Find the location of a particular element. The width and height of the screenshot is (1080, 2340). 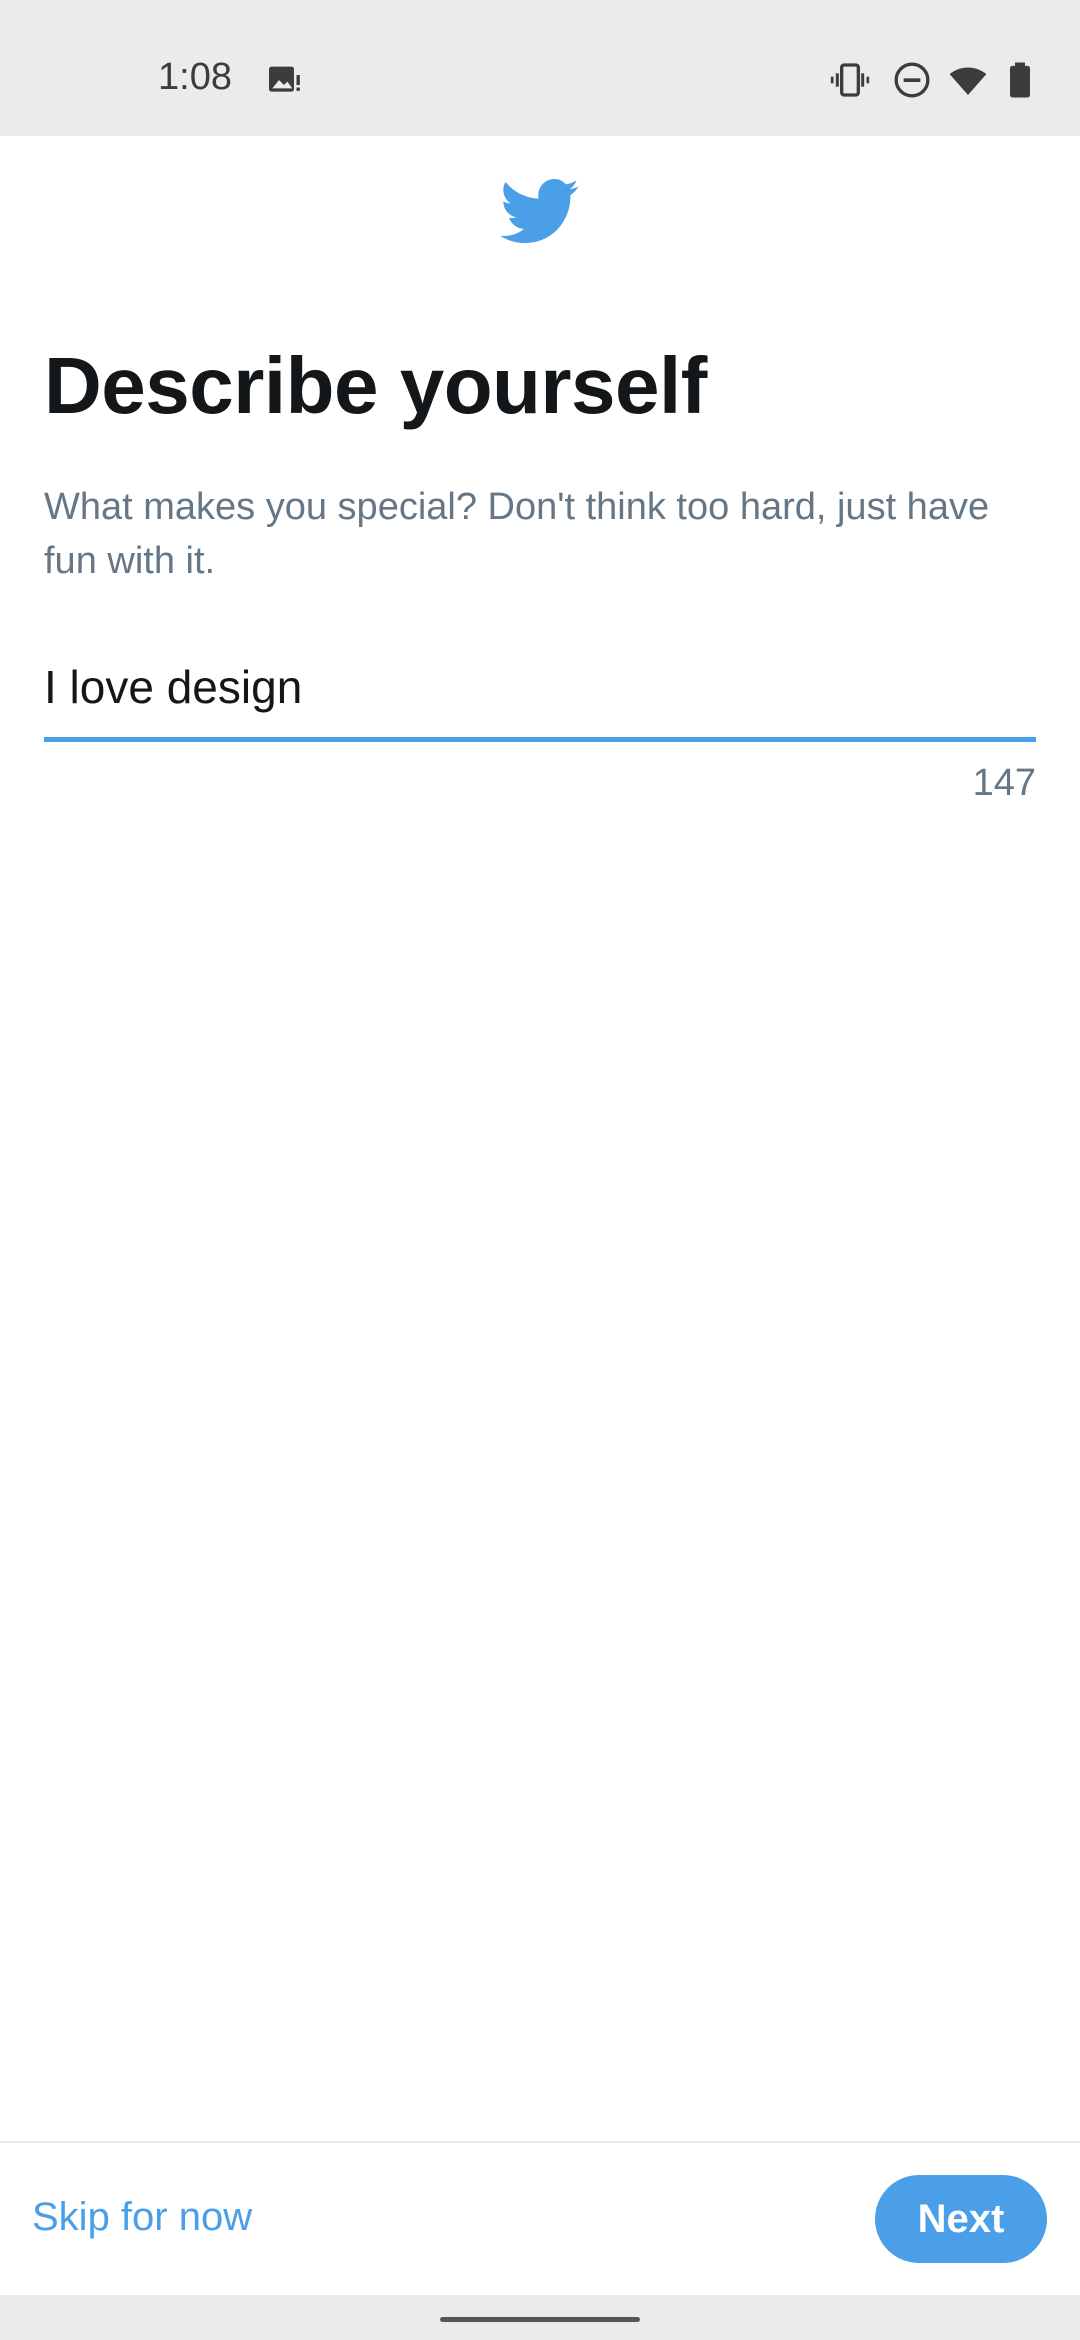

page-title: Describe yourself is located at coordinates (375, 385).